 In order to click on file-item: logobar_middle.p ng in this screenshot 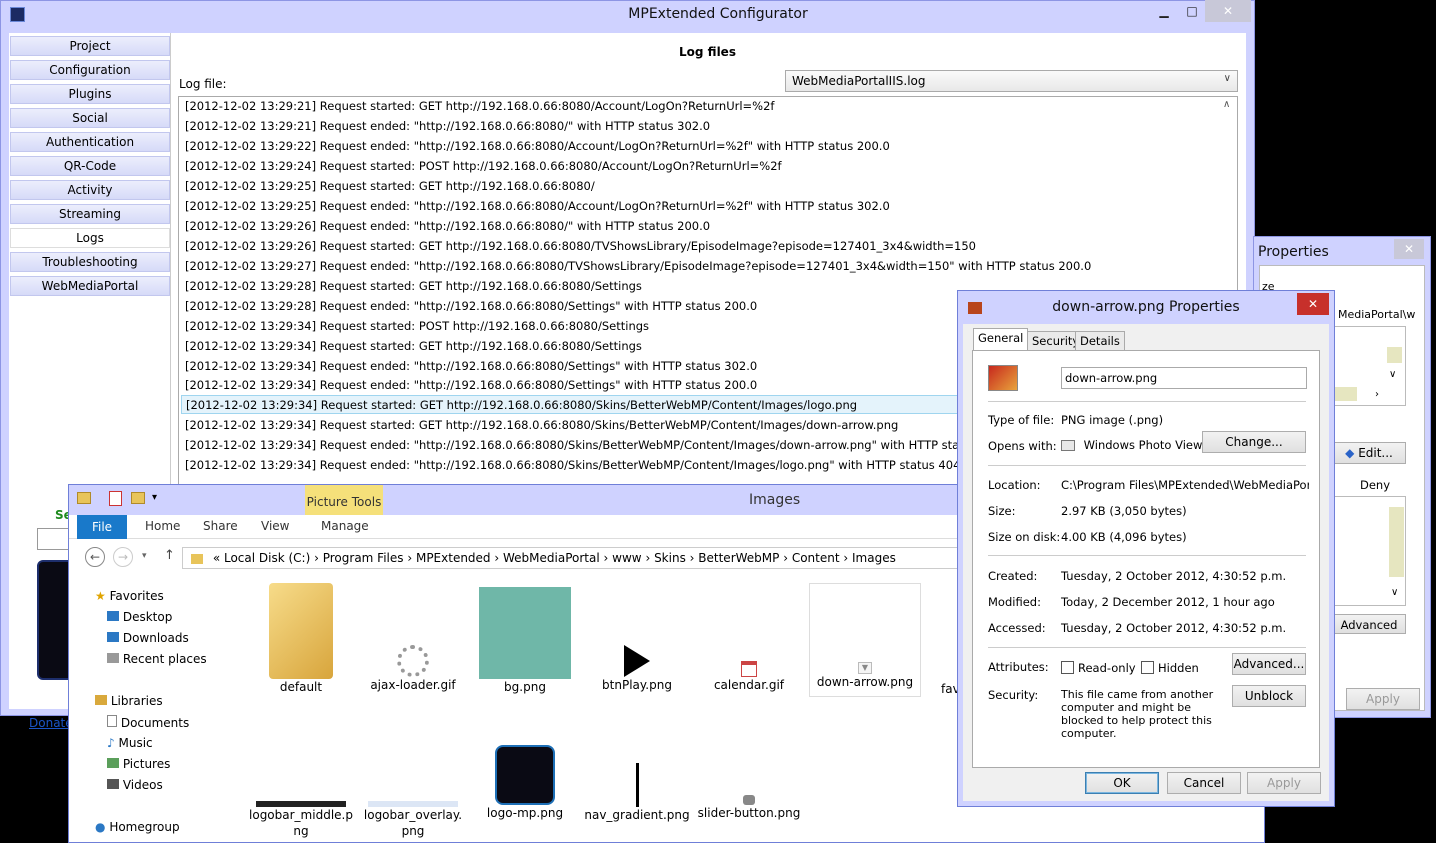, I will do `click(301, 791)`.